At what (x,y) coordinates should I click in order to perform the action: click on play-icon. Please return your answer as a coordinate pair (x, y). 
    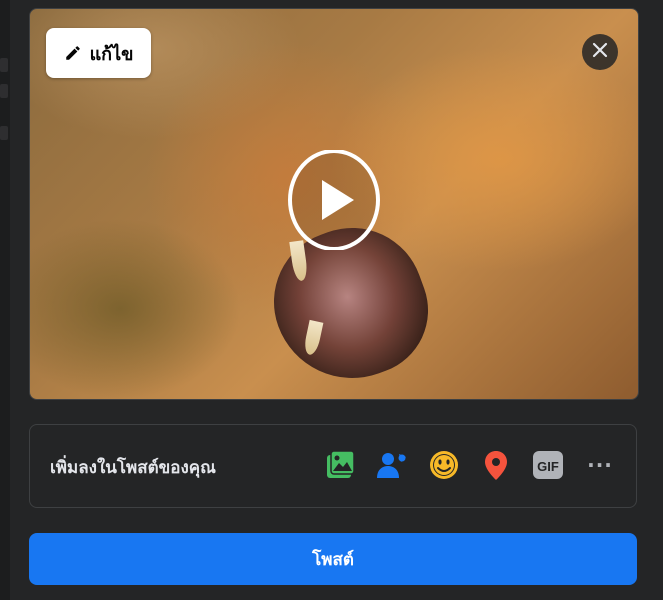
    Looking at the image, I should click on (334, 201).